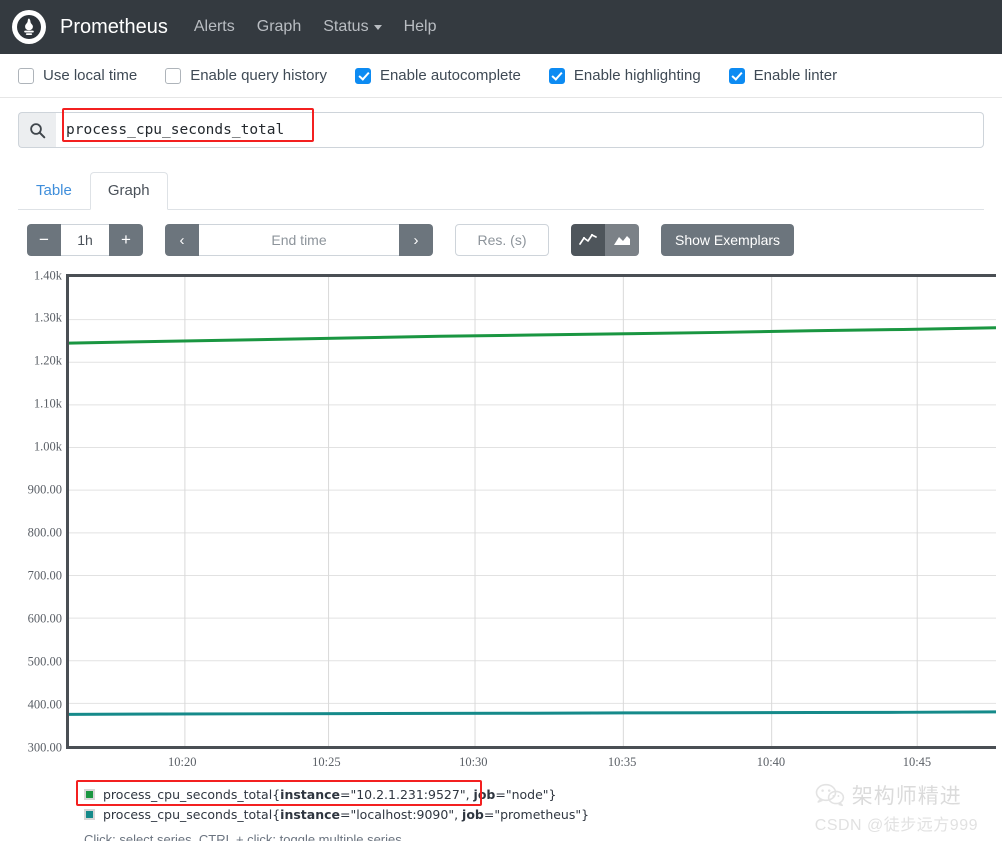 The image size is (1002, 841). I want to click on area-chart-icon, so click(622, 240).